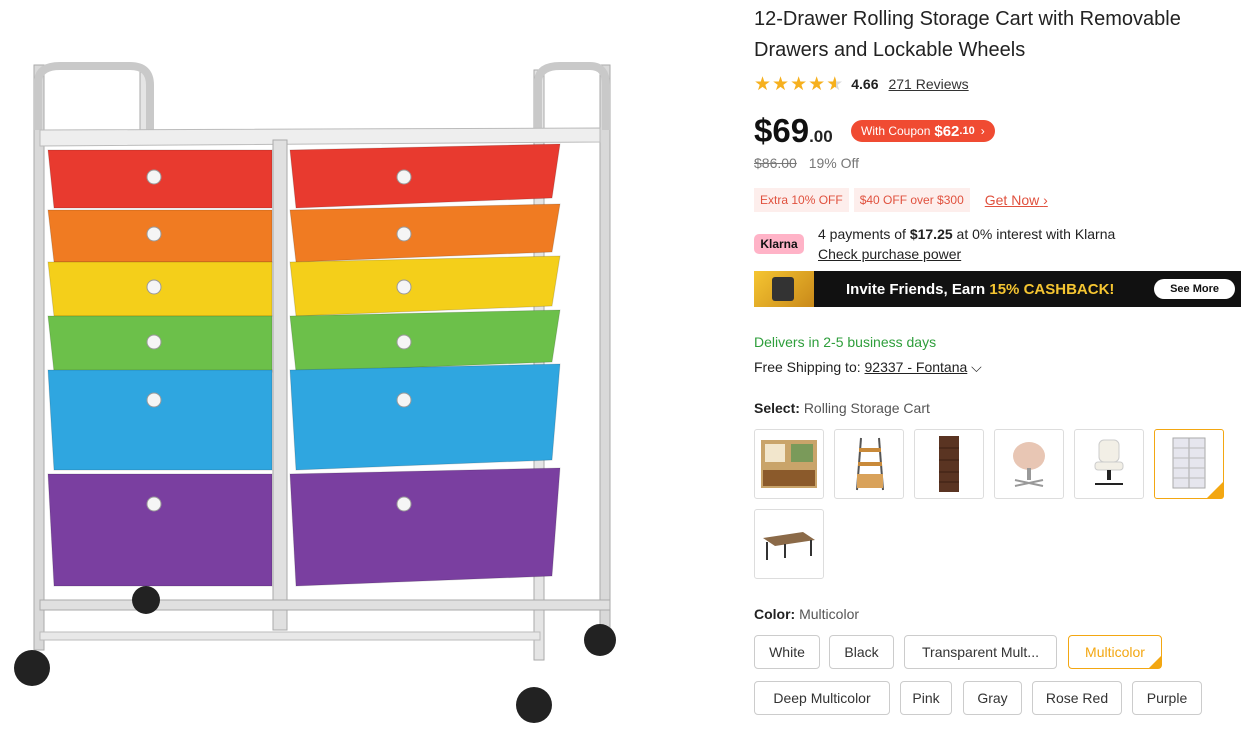 This screenshot has height=730, width=1241. Describe the element at coordinates (861, 652) in the screenshot. I see `color-option-black: Black` at that location.